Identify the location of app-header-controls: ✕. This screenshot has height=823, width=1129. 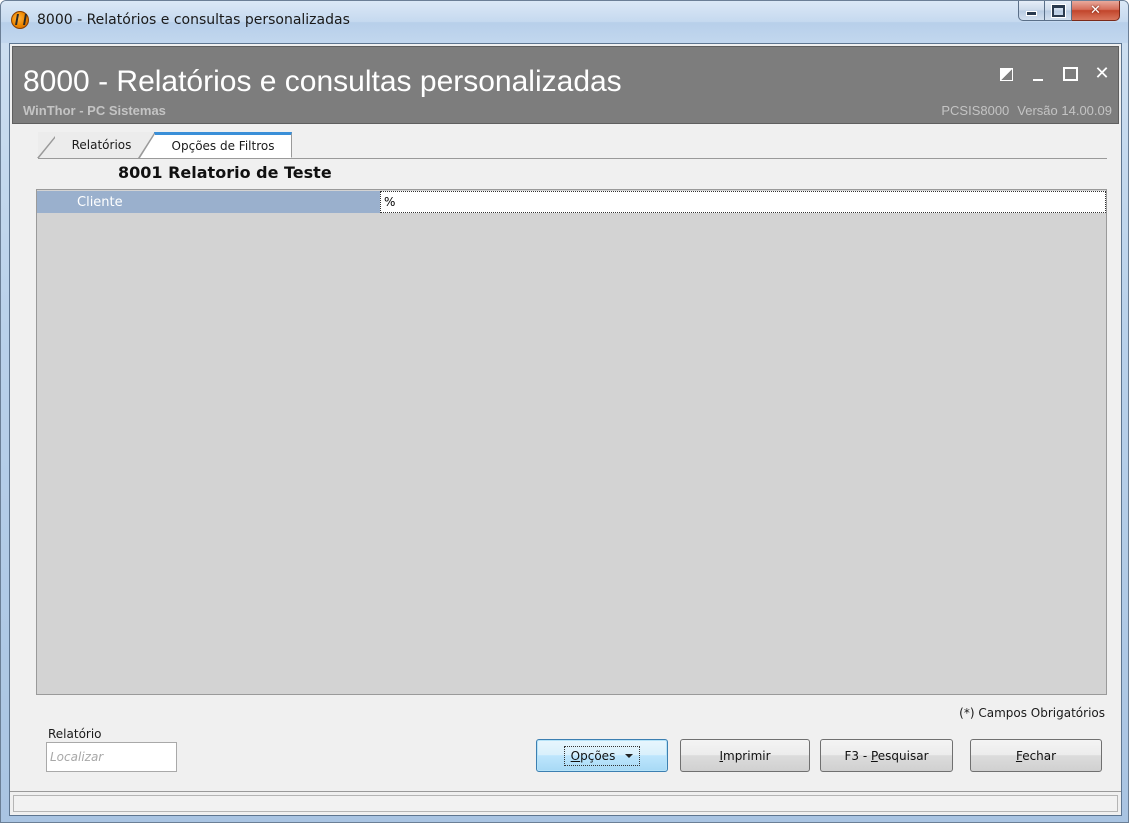
(1054, 74).